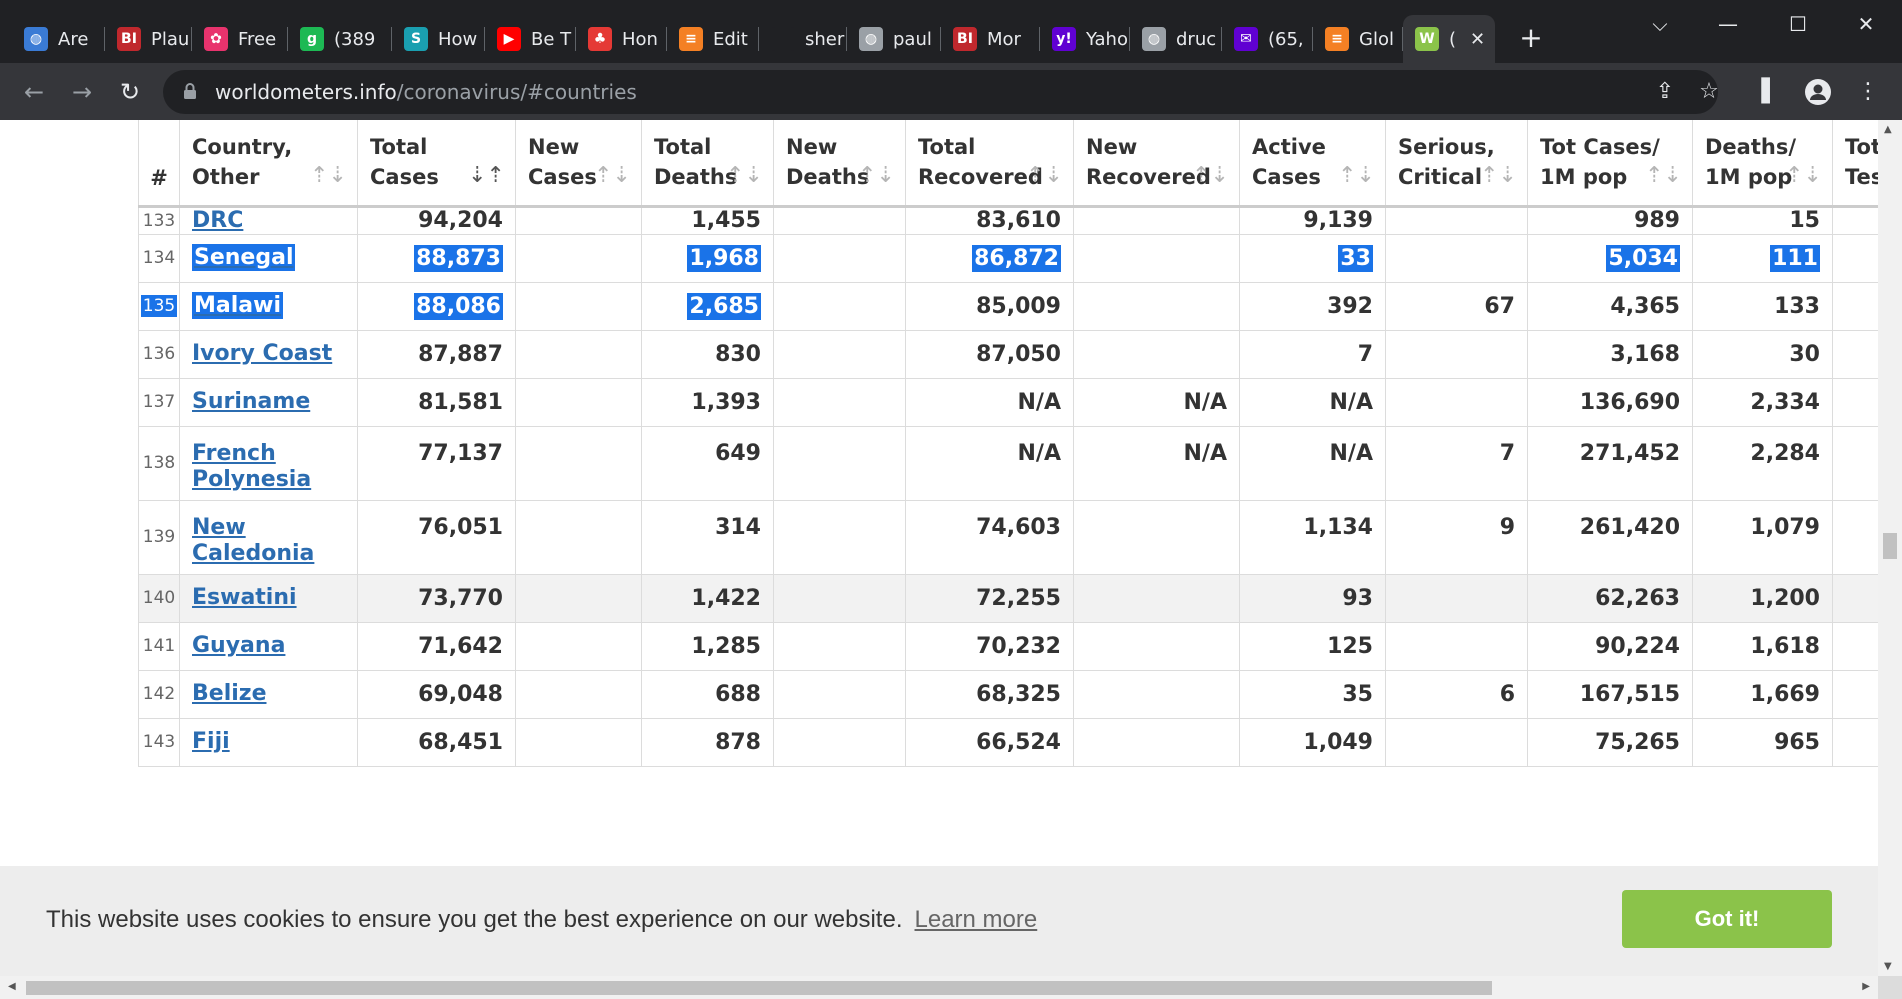 The width and height of the screenshot is (1902, 999). Describe the element at coordinates (34, 92) in the screenshot. I see `back-button: ←` at that location.